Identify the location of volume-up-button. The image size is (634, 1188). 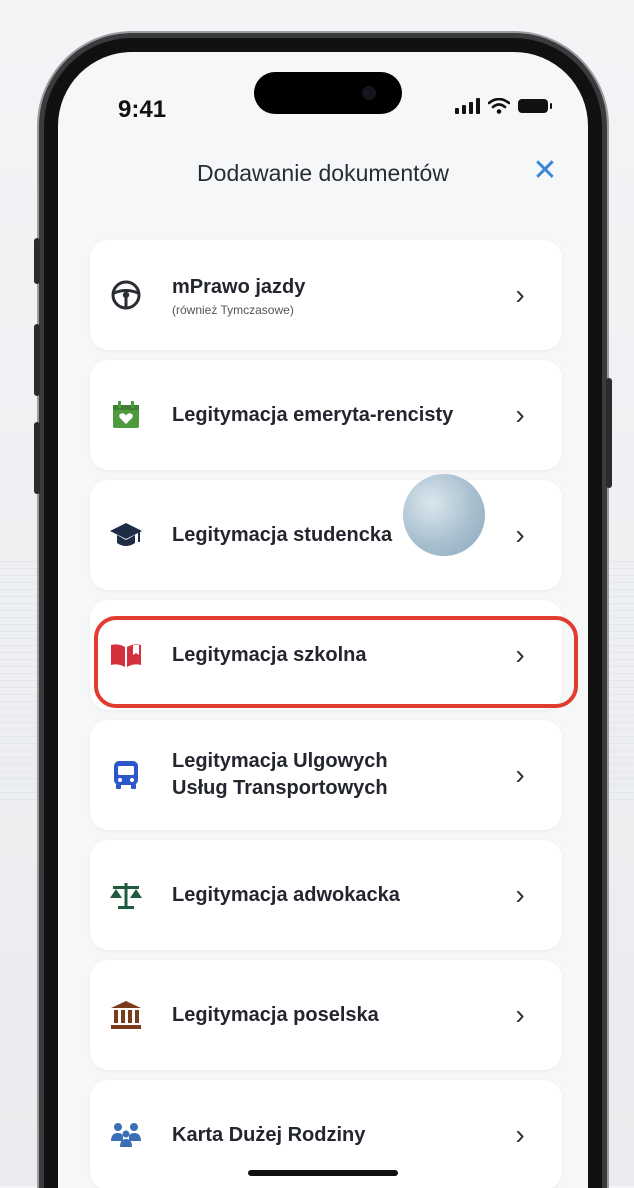
(37, 360).